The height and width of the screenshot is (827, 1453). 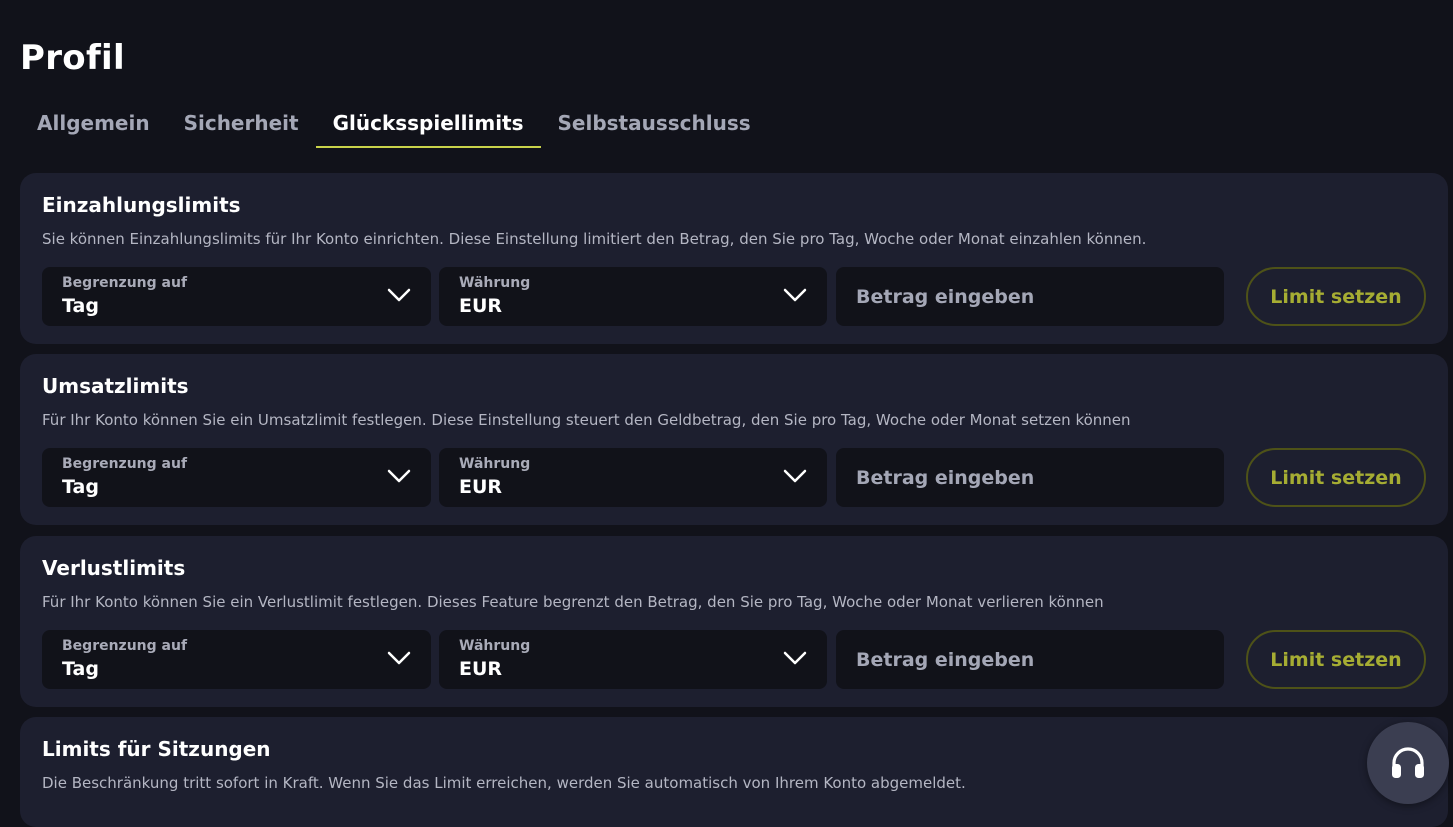 What do you see at coordinates (156, 749) in the screenshot?
I see `section-title: Limits für Sitzungen` at bounding box center [156, 749].